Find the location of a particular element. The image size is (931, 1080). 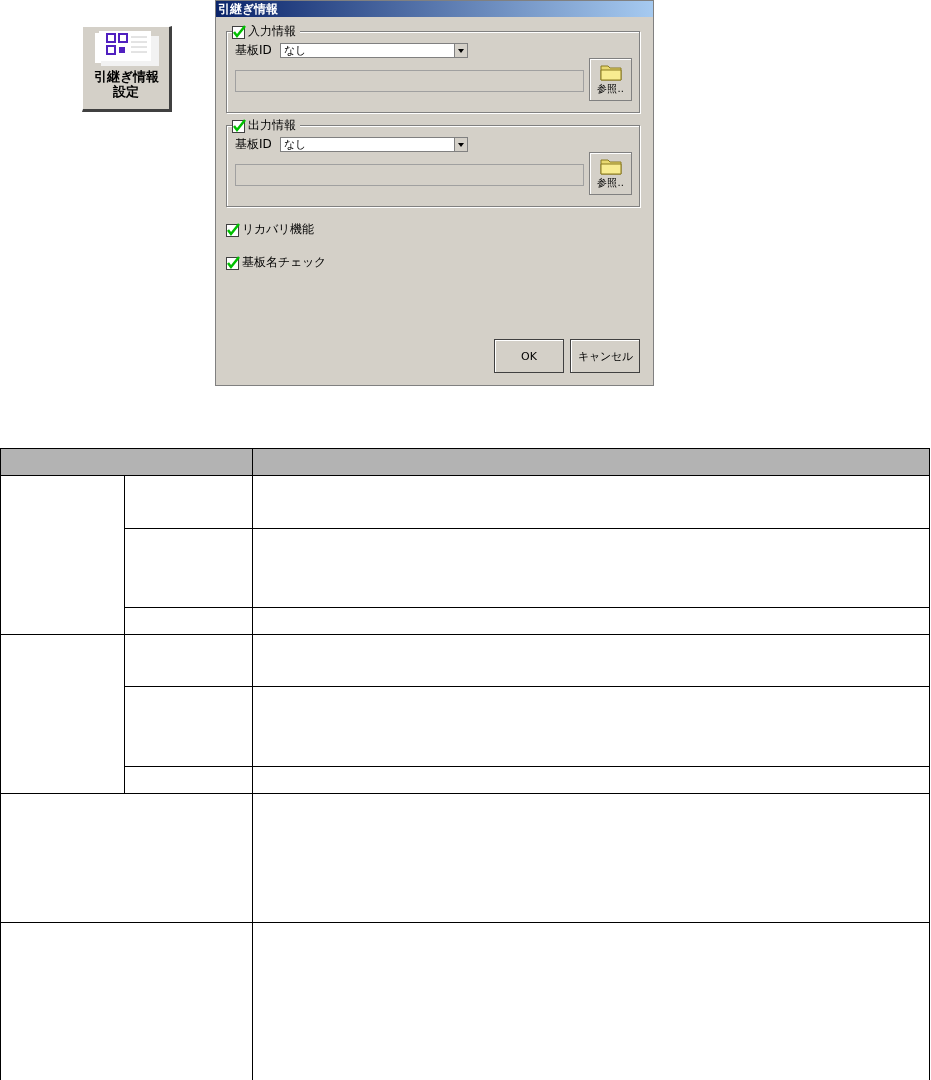

option-label: 基板名チェック is located at coordinates (284, 262).